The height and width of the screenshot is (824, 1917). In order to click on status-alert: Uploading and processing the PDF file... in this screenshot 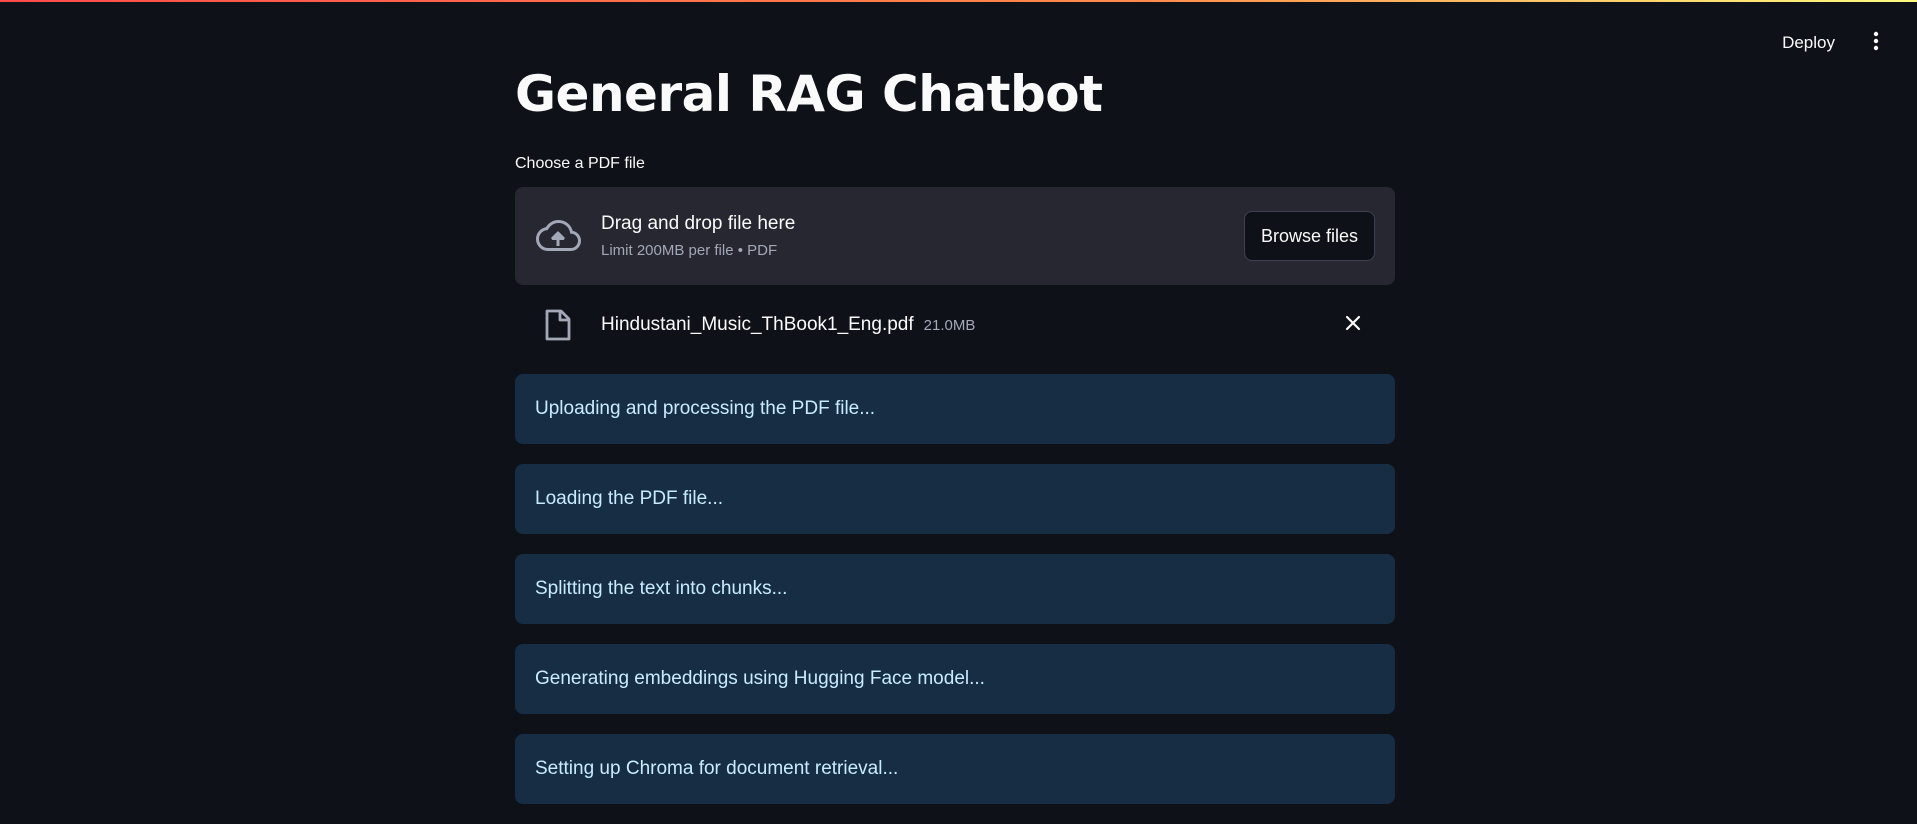, I will do `click(955, 409)`.